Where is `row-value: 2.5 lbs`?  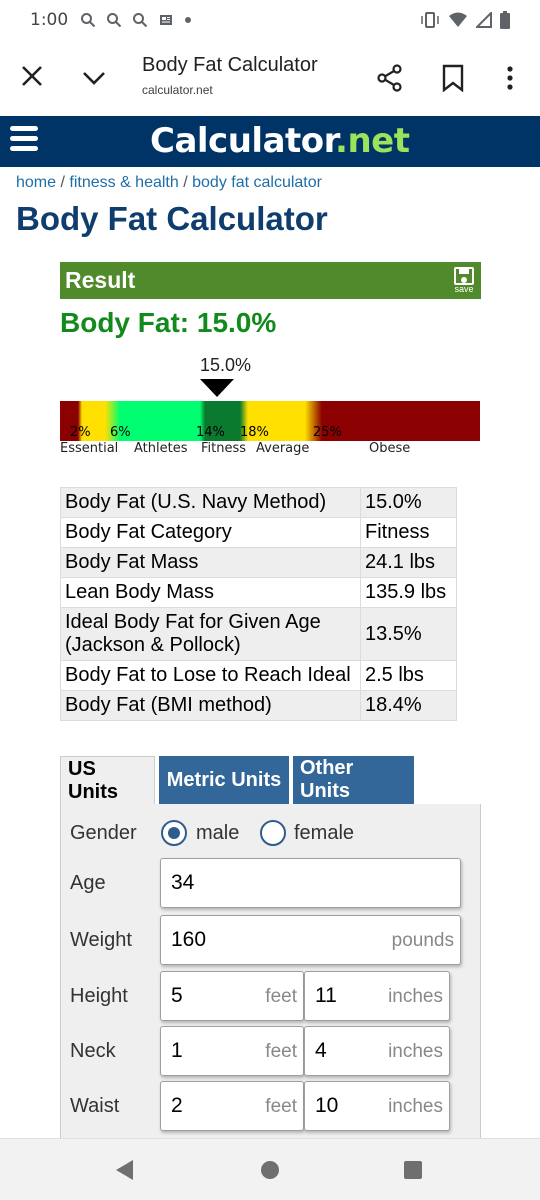
row-value: 2.5 lbs is located at coordinates (408, 675).